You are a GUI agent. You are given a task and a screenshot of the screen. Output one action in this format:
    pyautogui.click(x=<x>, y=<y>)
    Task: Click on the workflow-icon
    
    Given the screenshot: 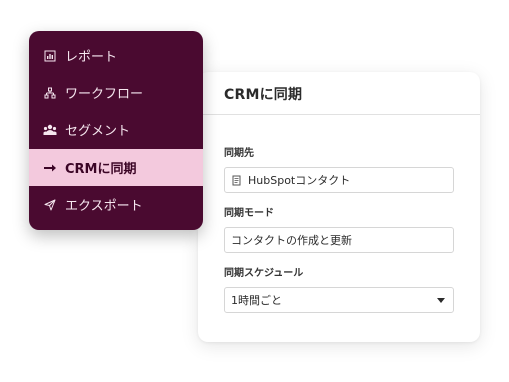 What is the action you would take?
    pyautogui.click(x=50, y=93)
    